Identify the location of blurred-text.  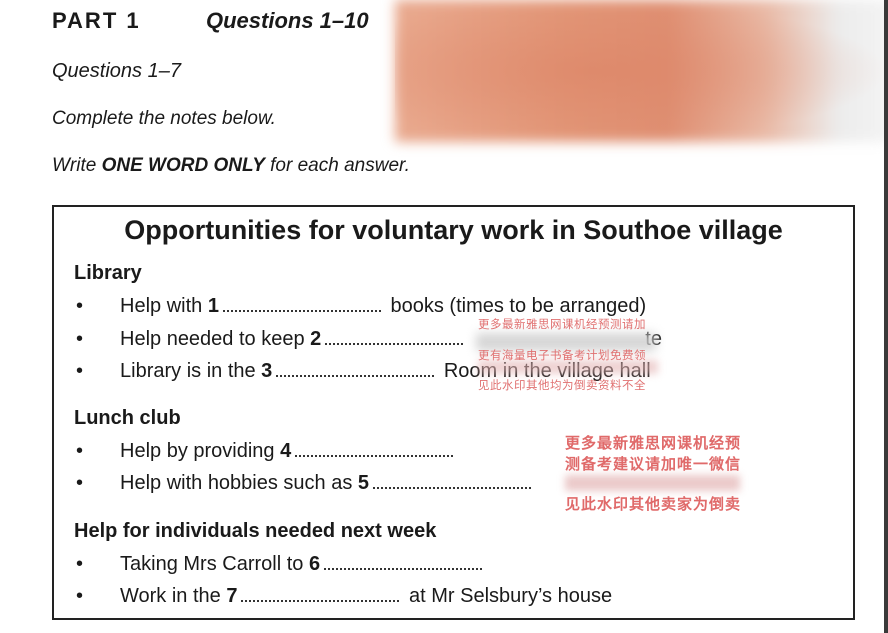
(652, 483).